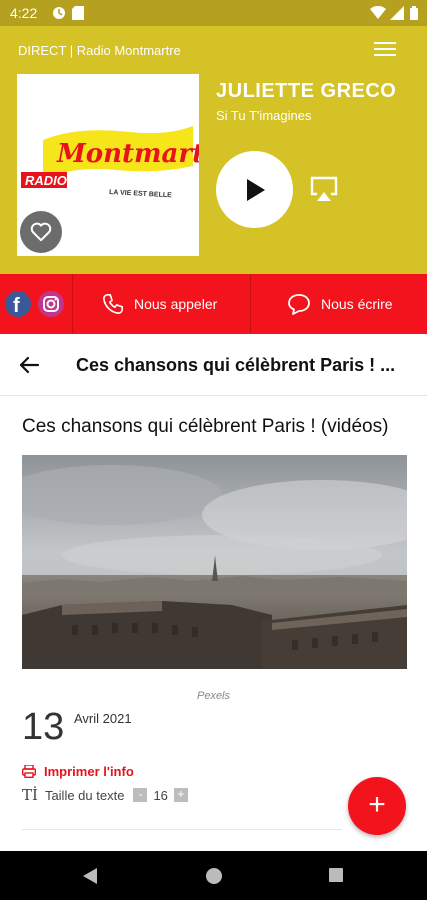 The height and width of the screenshot is (900, 427). I want to click on sd-card-icon, so click(78, 15).